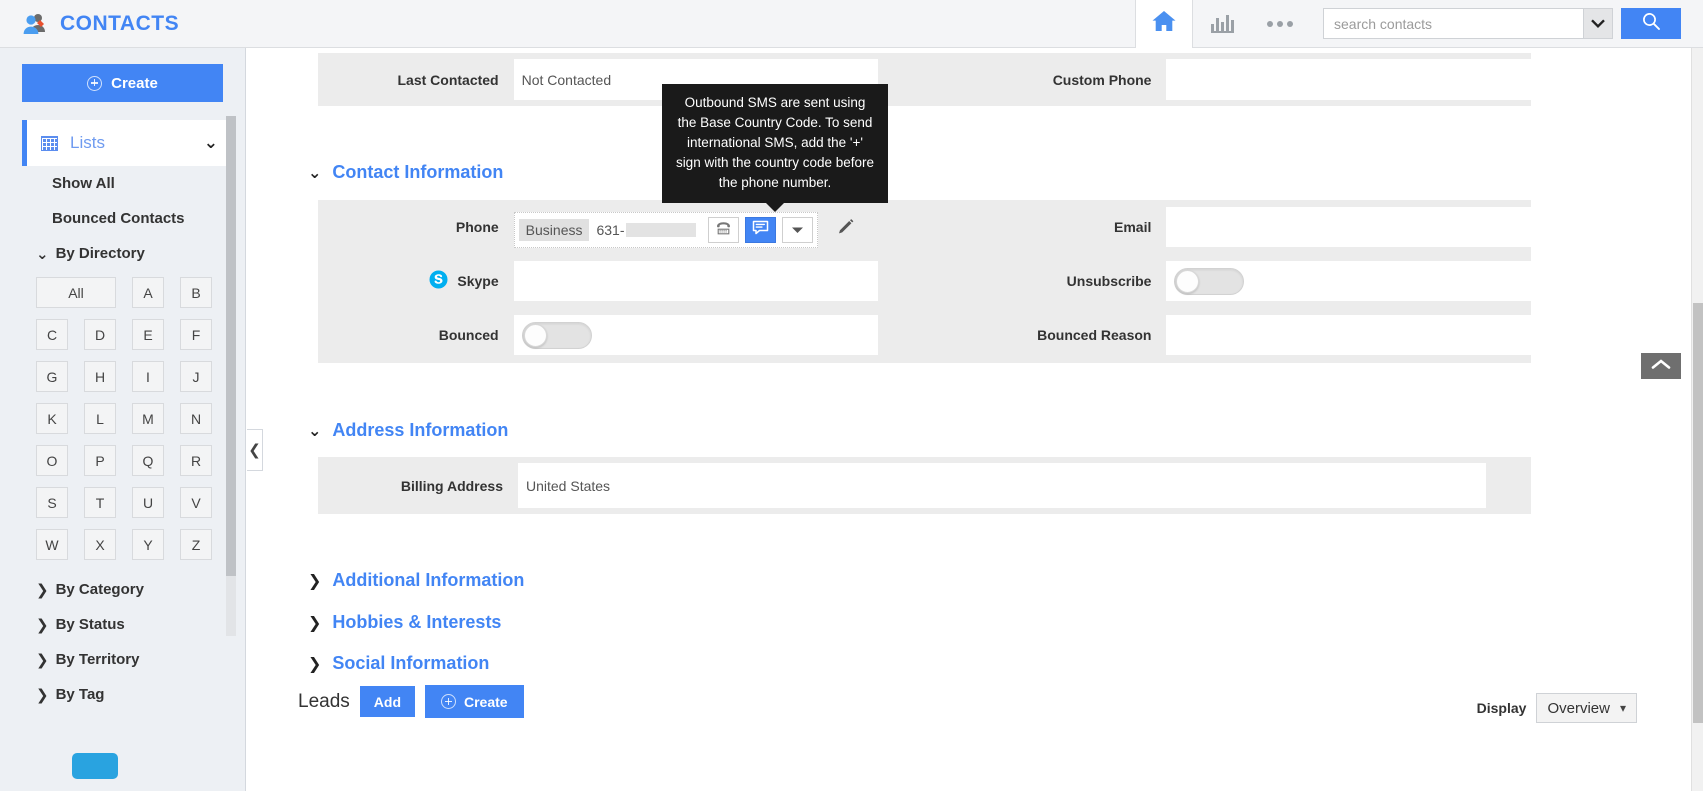 This screenshot has height=791, width=1703. What do you see at coordinates (35, 24) in the screenshot?
I see `contacts-people-icon` at bounding box center [35, 24].